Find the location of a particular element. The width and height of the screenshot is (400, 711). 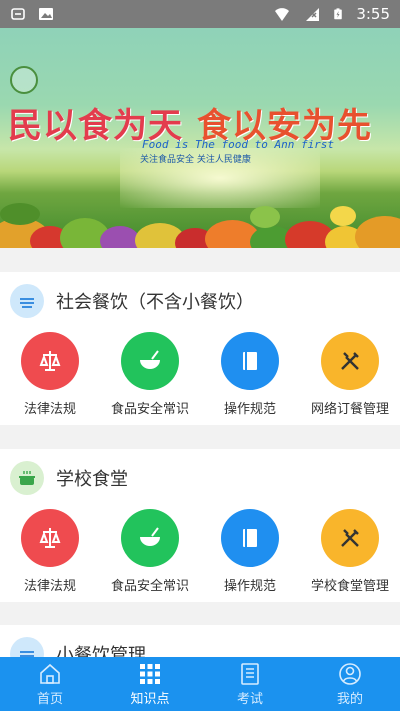

item-label: 网络订餐管理 is located at coordinates (349, 409).